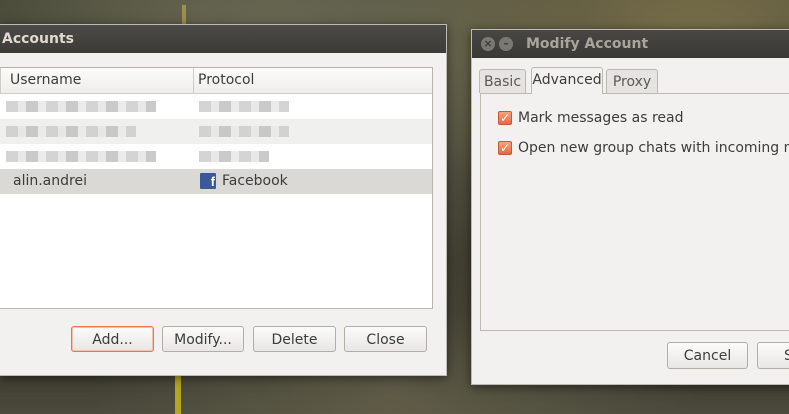  What do you see at coordinates (385, 339) in the screenshot?
I see `close-button: Close` at bounding box center [385, 339].